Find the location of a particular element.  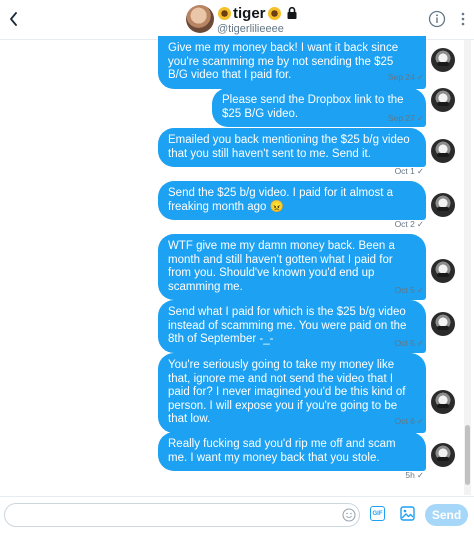

conversation-header: tiger @tigerlilieeee is located at coordinates (237, 20).